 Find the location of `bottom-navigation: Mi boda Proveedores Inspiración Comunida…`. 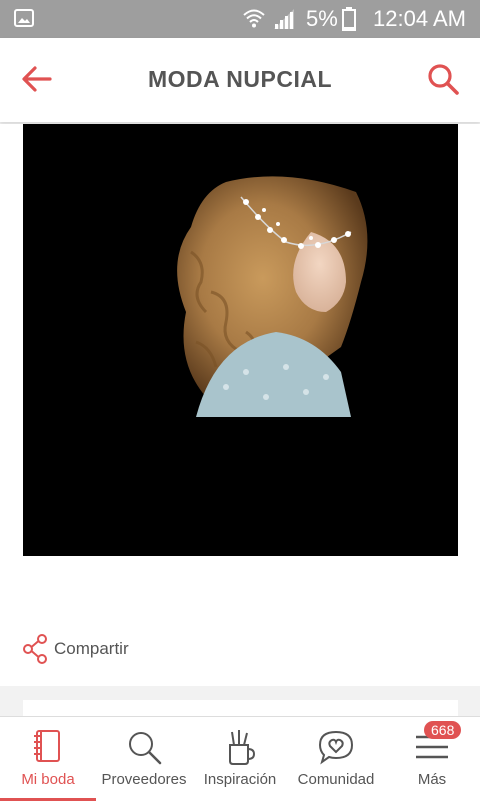

bottom-navigation: Mi boda Proveedores Inspiración Comunida… is located at coordinates (240, 758).